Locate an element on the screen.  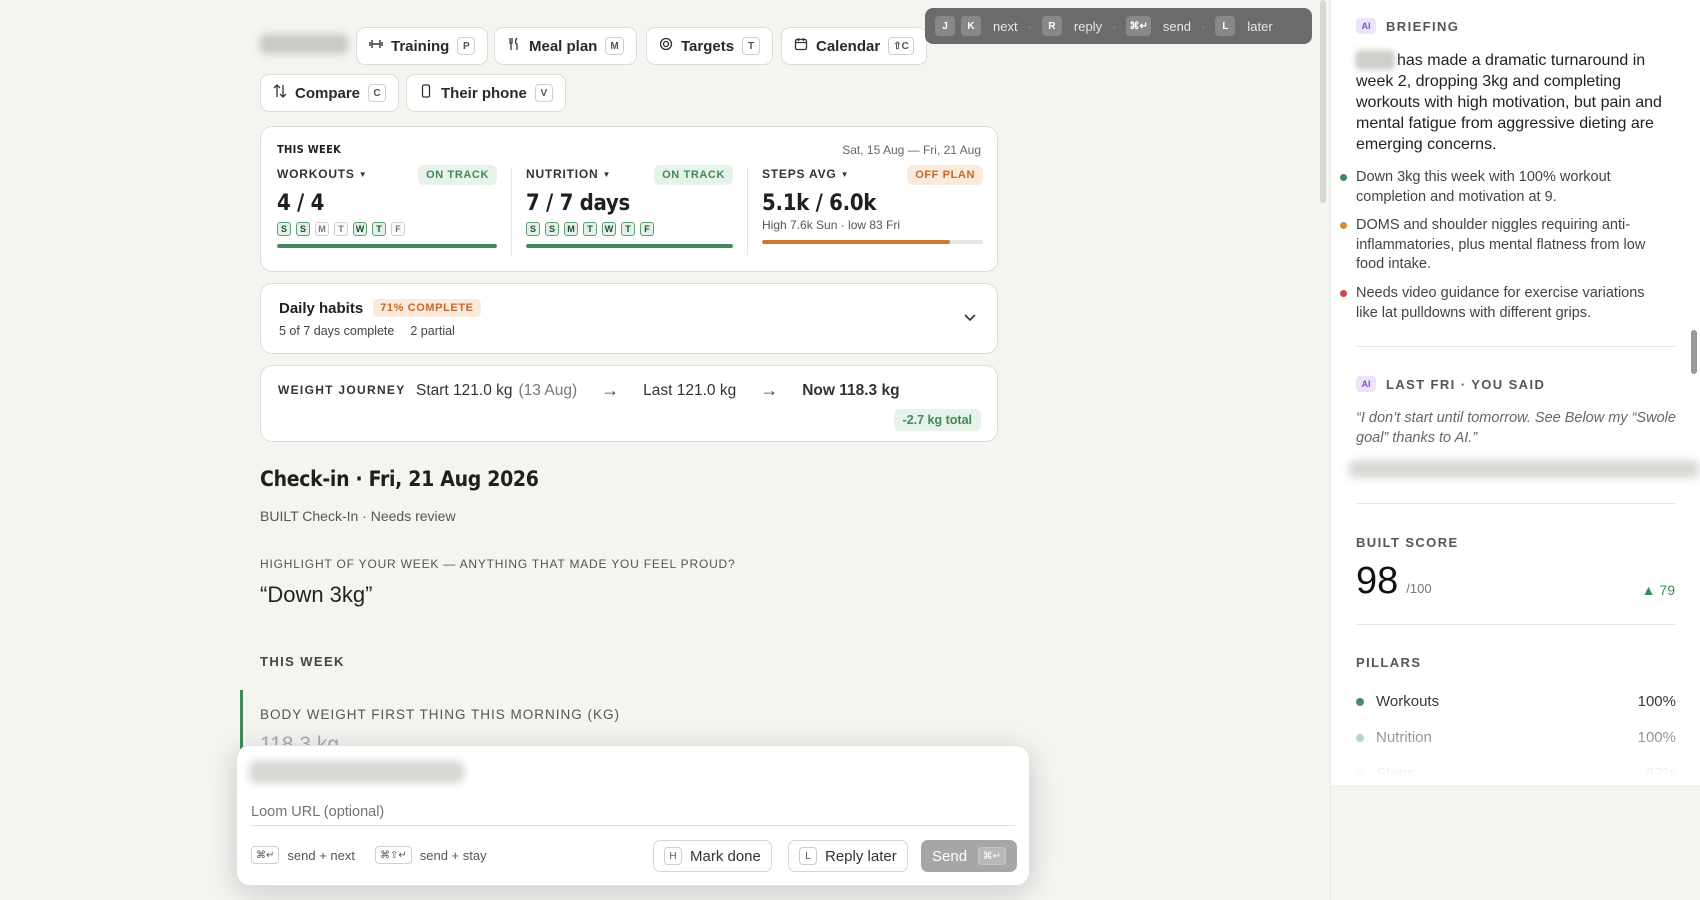
weight-start: Start 121.0 kg is located at coordinates (464, 390).